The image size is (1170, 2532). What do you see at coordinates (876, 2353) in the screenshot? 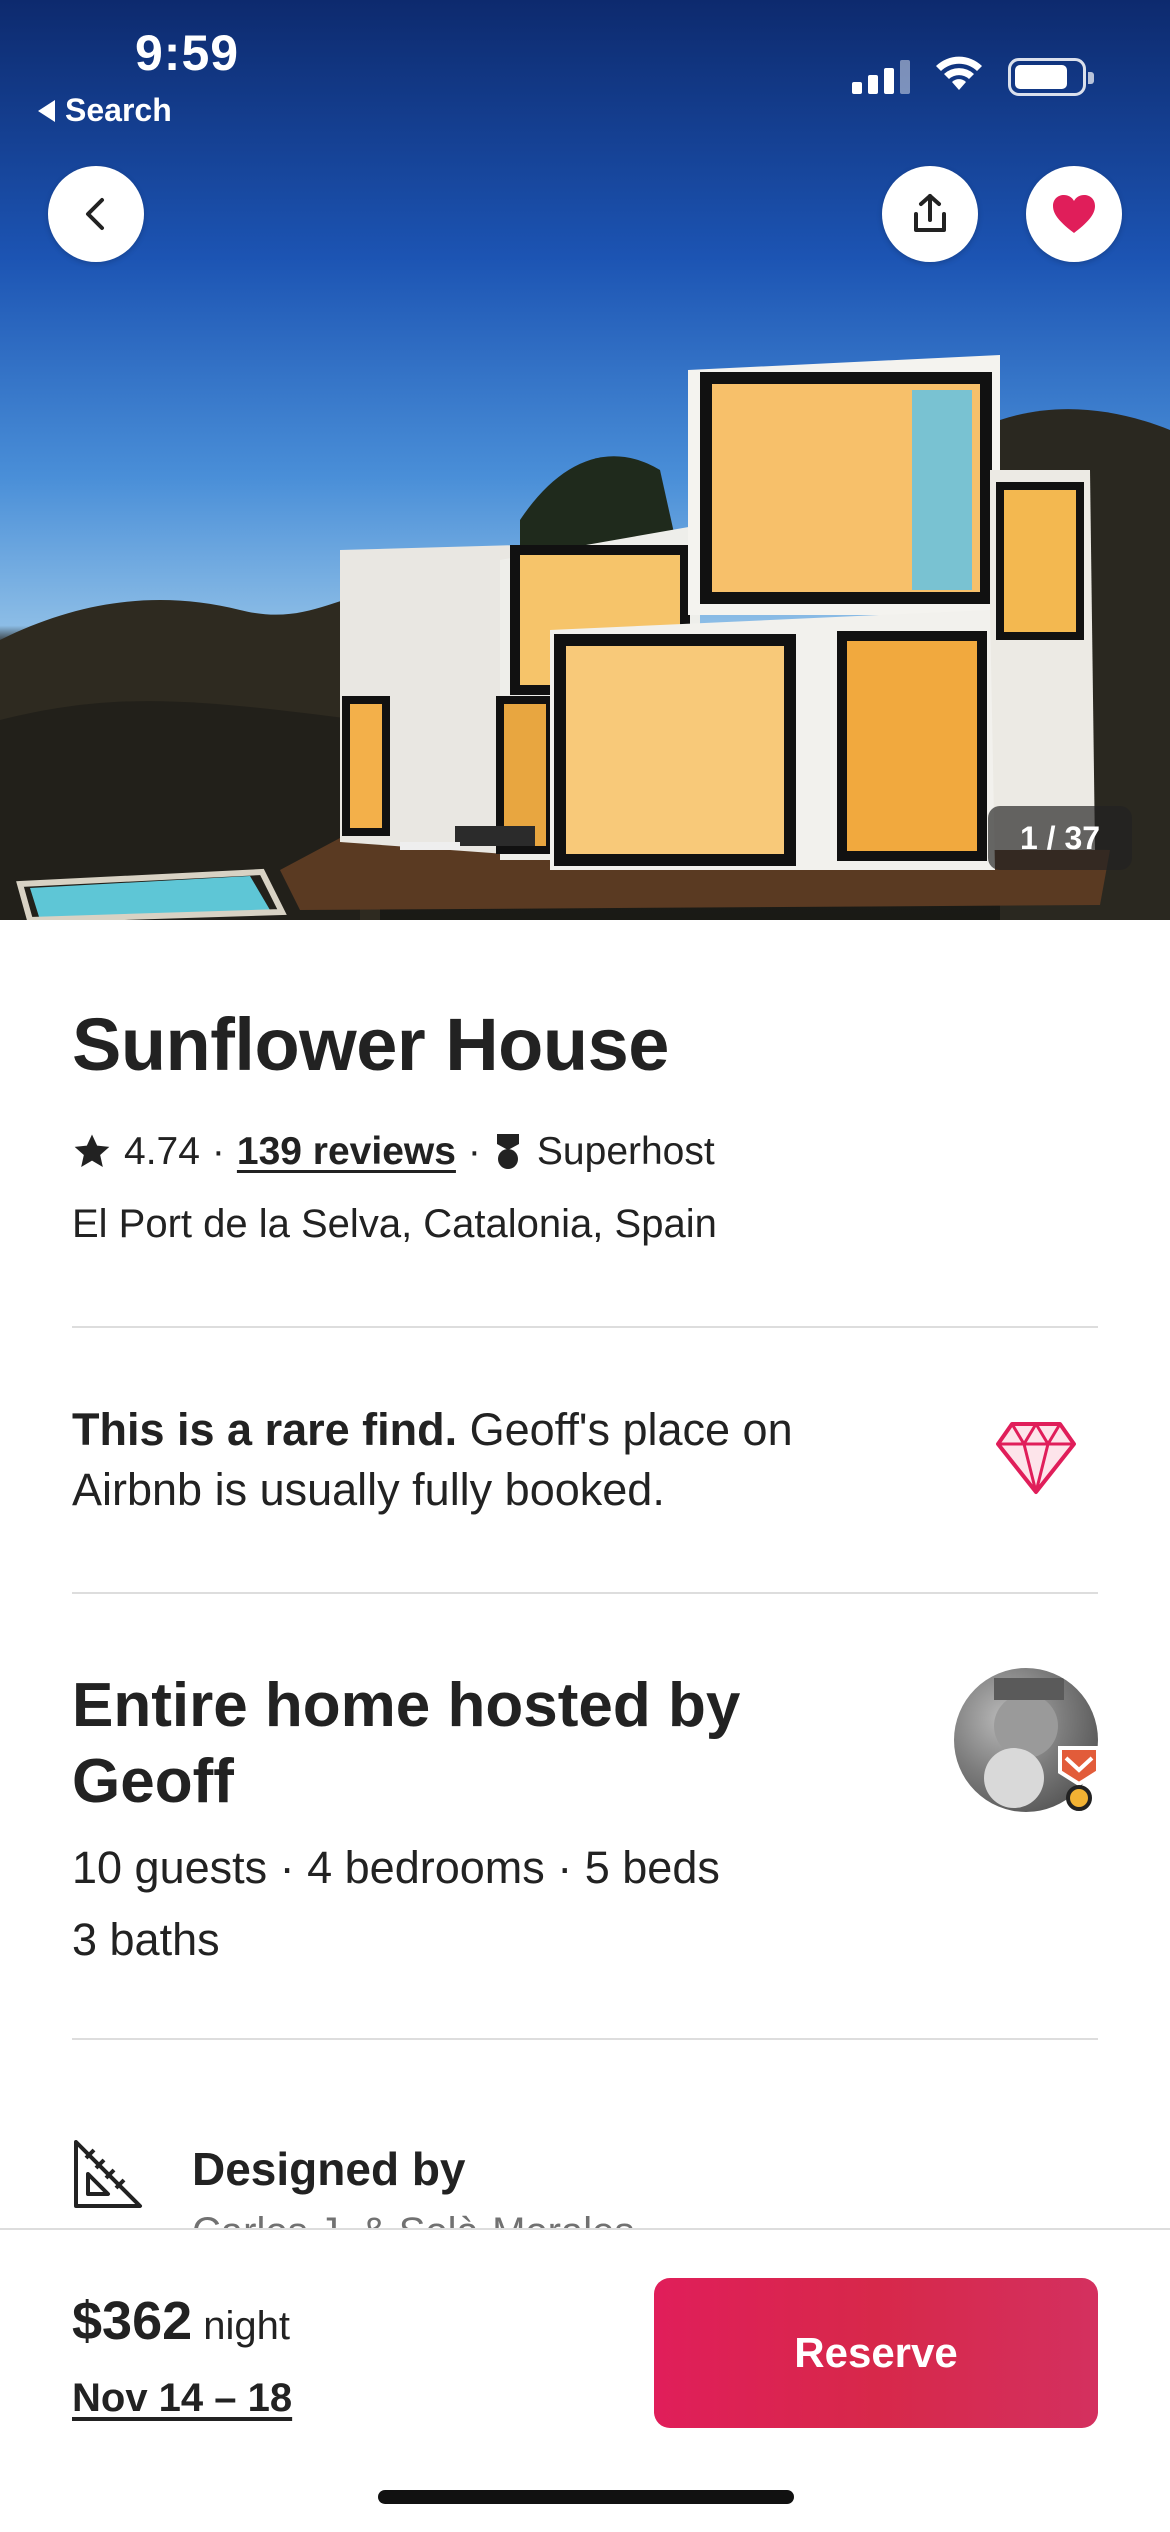
I see `reserve-button: Reserve` at bounding box center [876, 2353].